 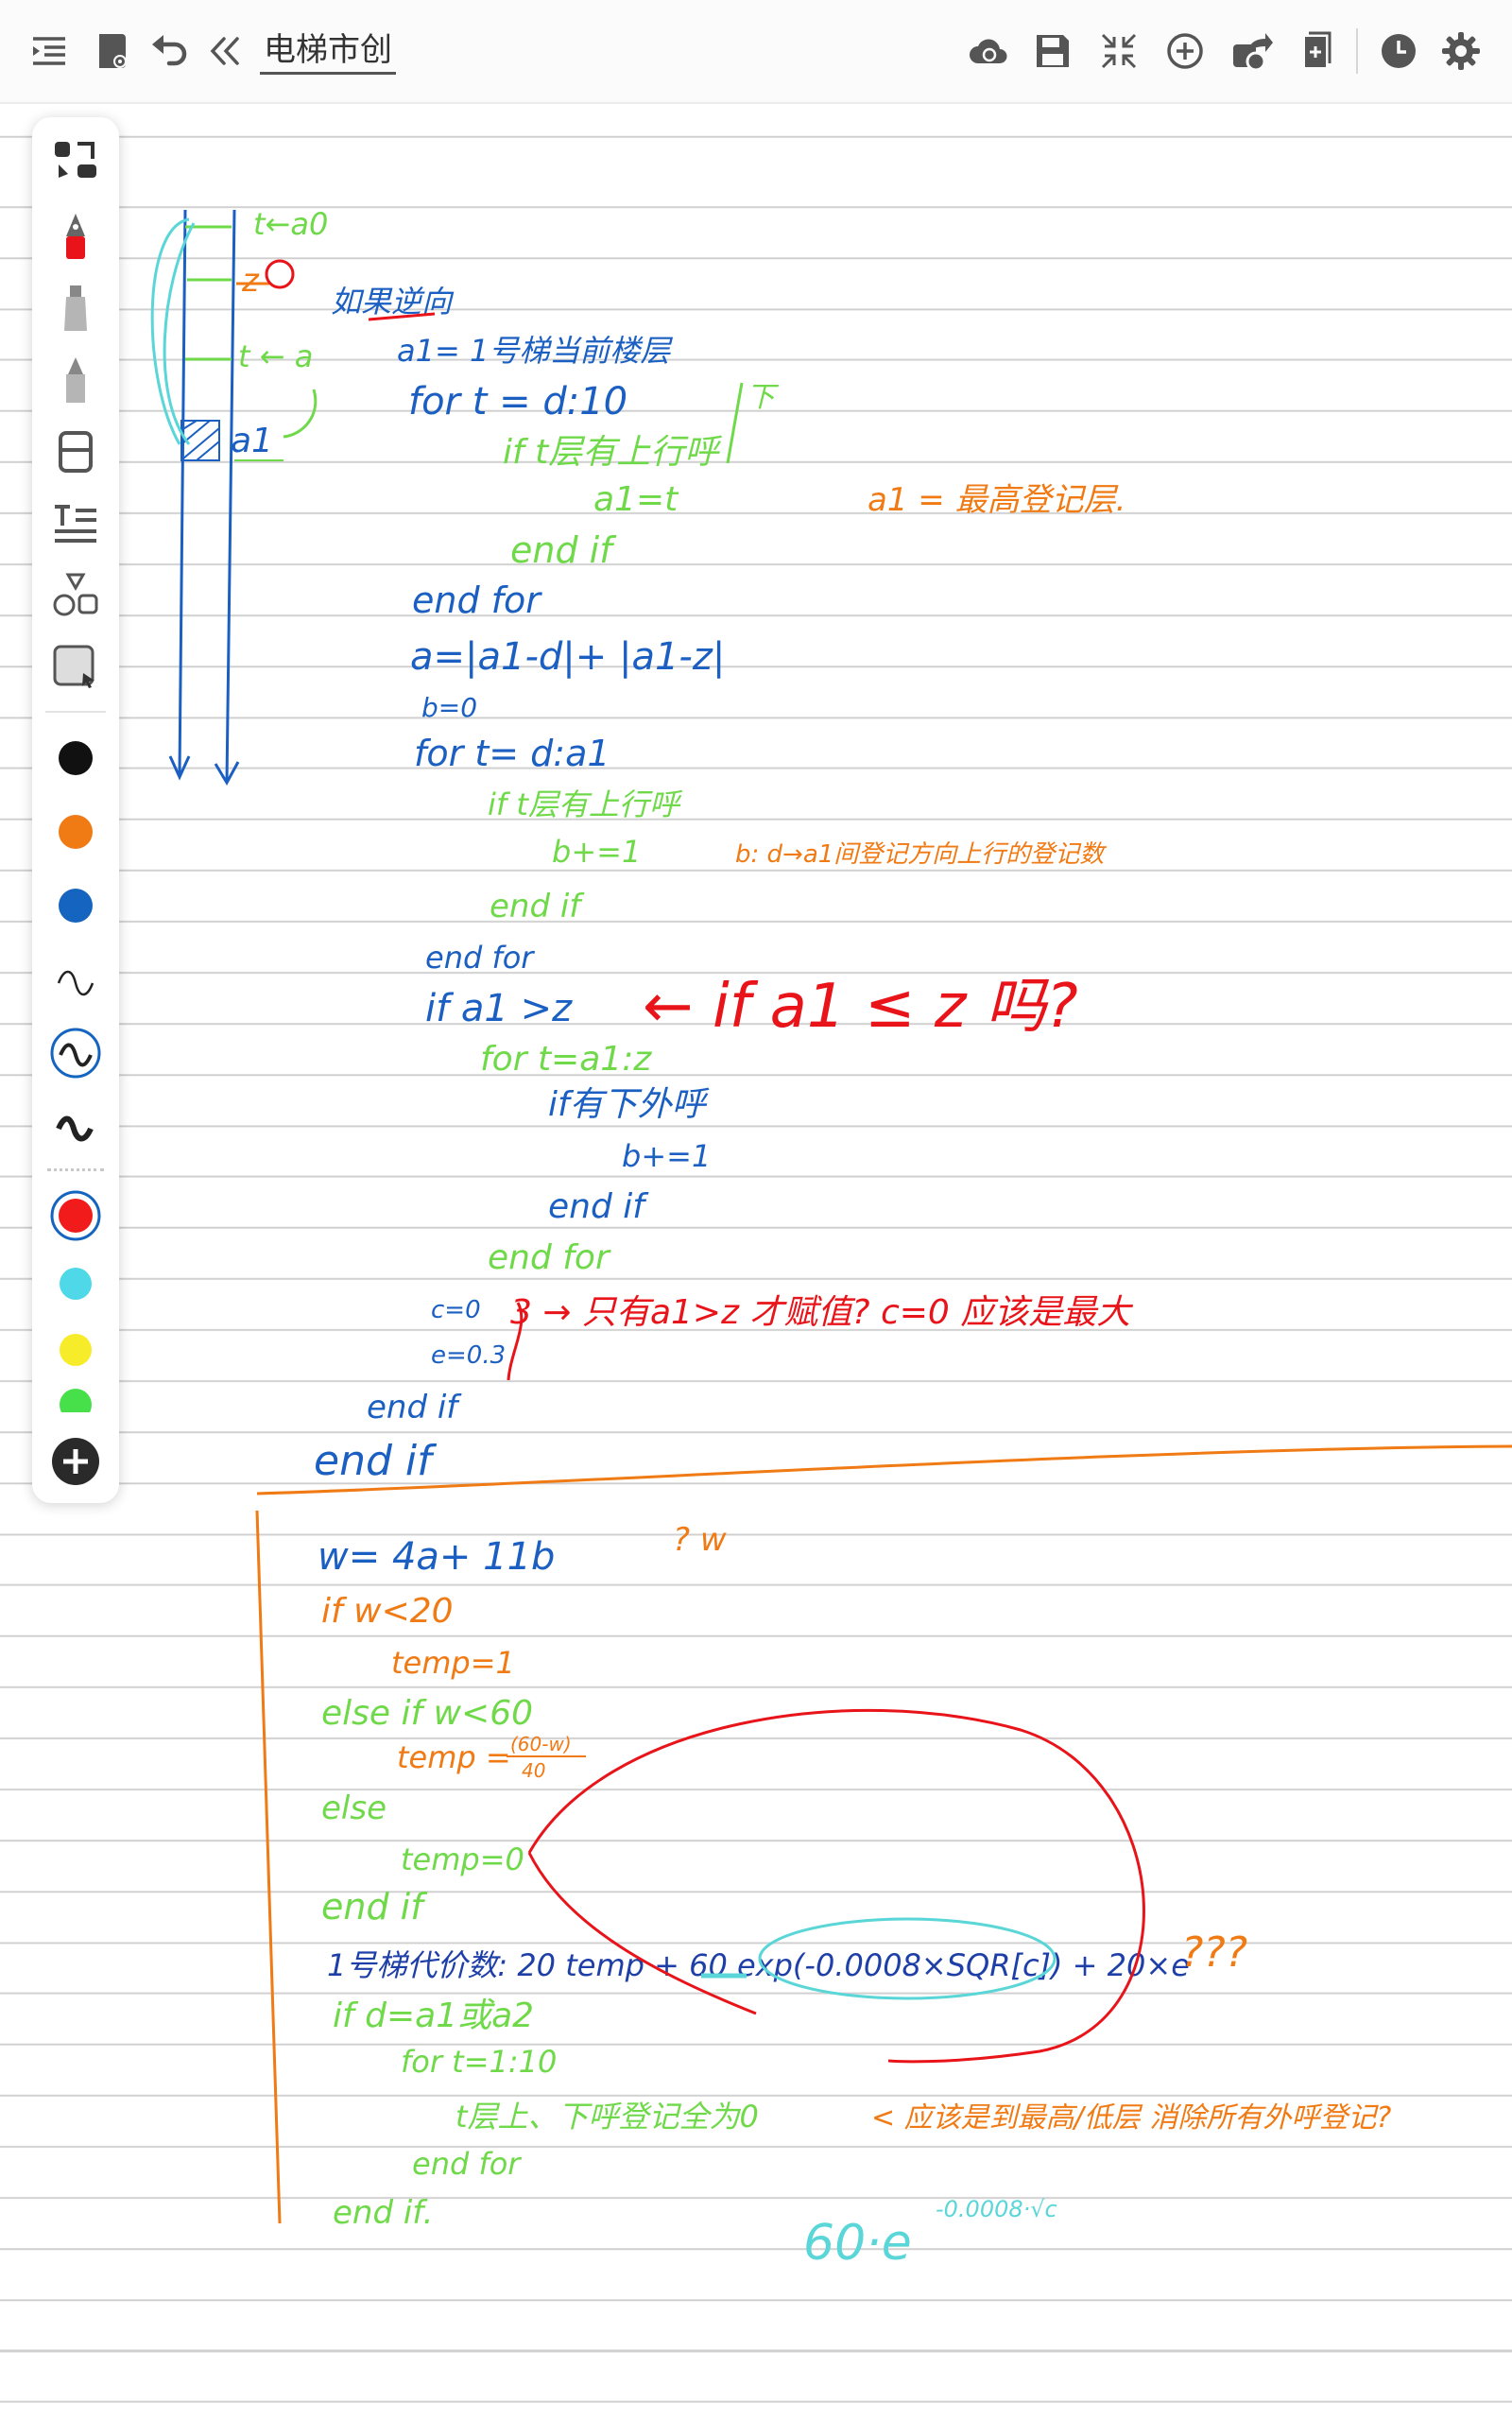 What do you see at coordinates (541, 1744) in the screenshot?
I see `svg-text: (60-w)` at bounding box center [541, 1744].